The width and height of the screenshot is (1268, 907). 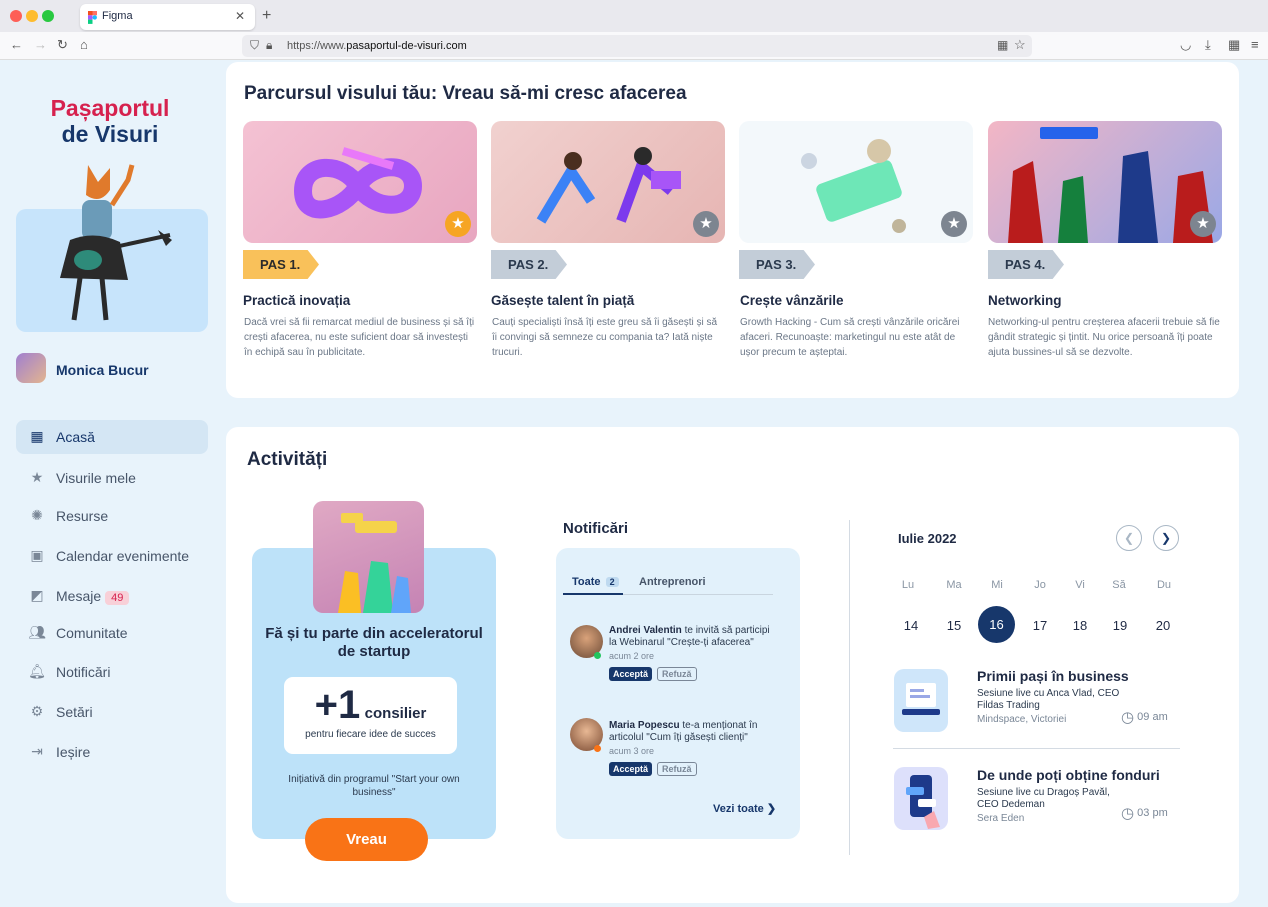 What do you see at coordinates (1068, 775) in the screenshot?
I see `event-title: De unde poți obține fonduri` at bounding box center [1068, 775].